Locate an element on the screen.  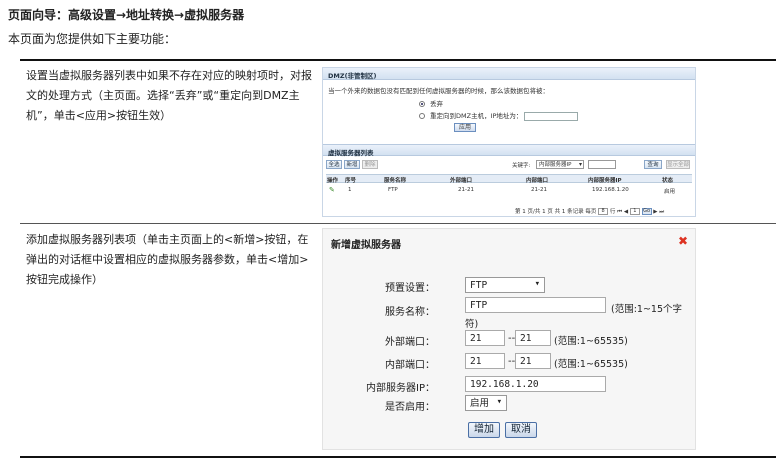
delete-button: 删除 is located at coordinates (370, 164).